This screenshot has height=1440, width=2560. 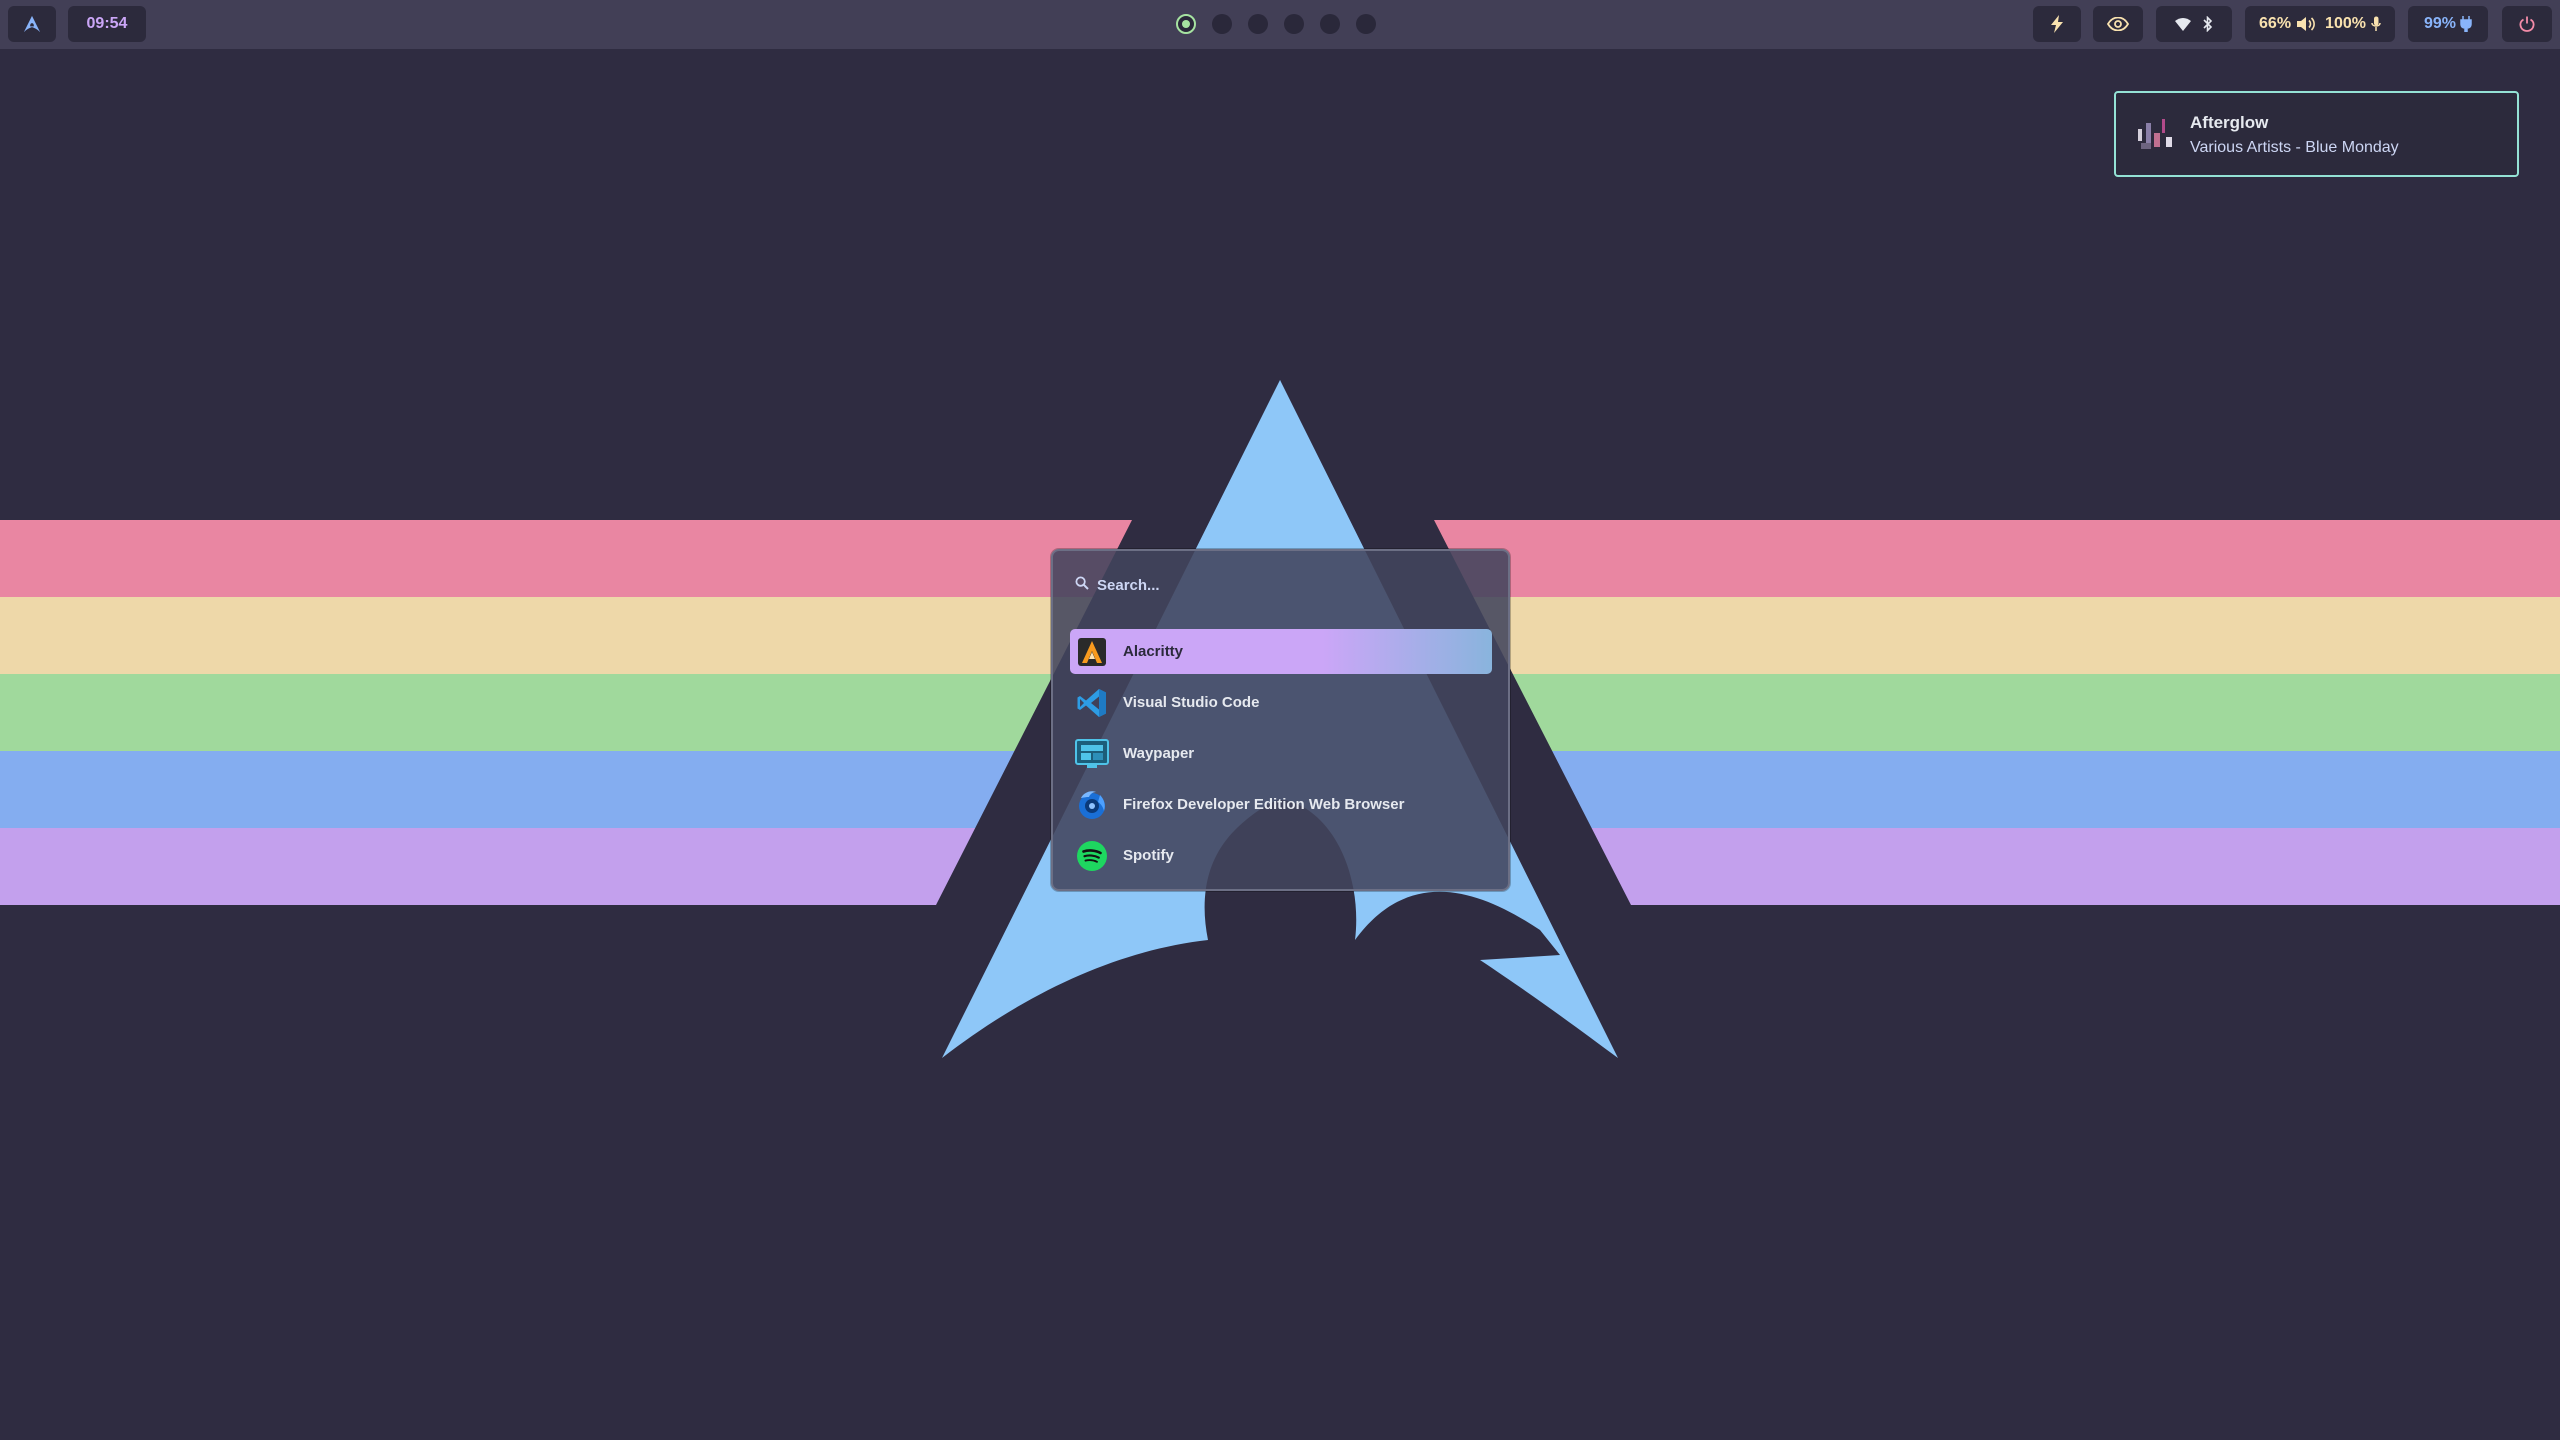 I want to click on microphone-icon, so click(x=2376, y=24).